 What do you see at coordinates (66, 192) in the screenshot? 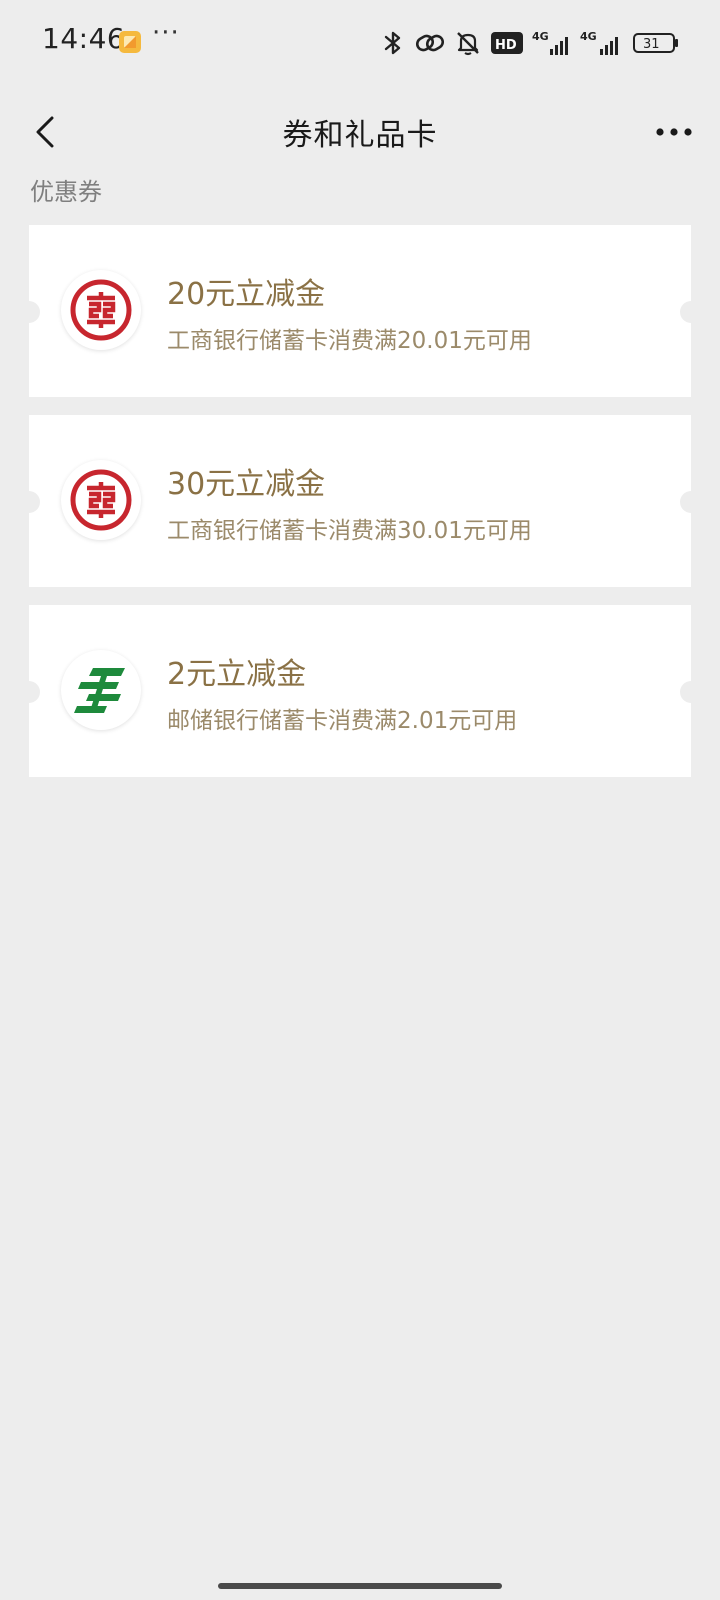
I see `section-label-coupons: 优惠券` at bounding box center [66, 192].